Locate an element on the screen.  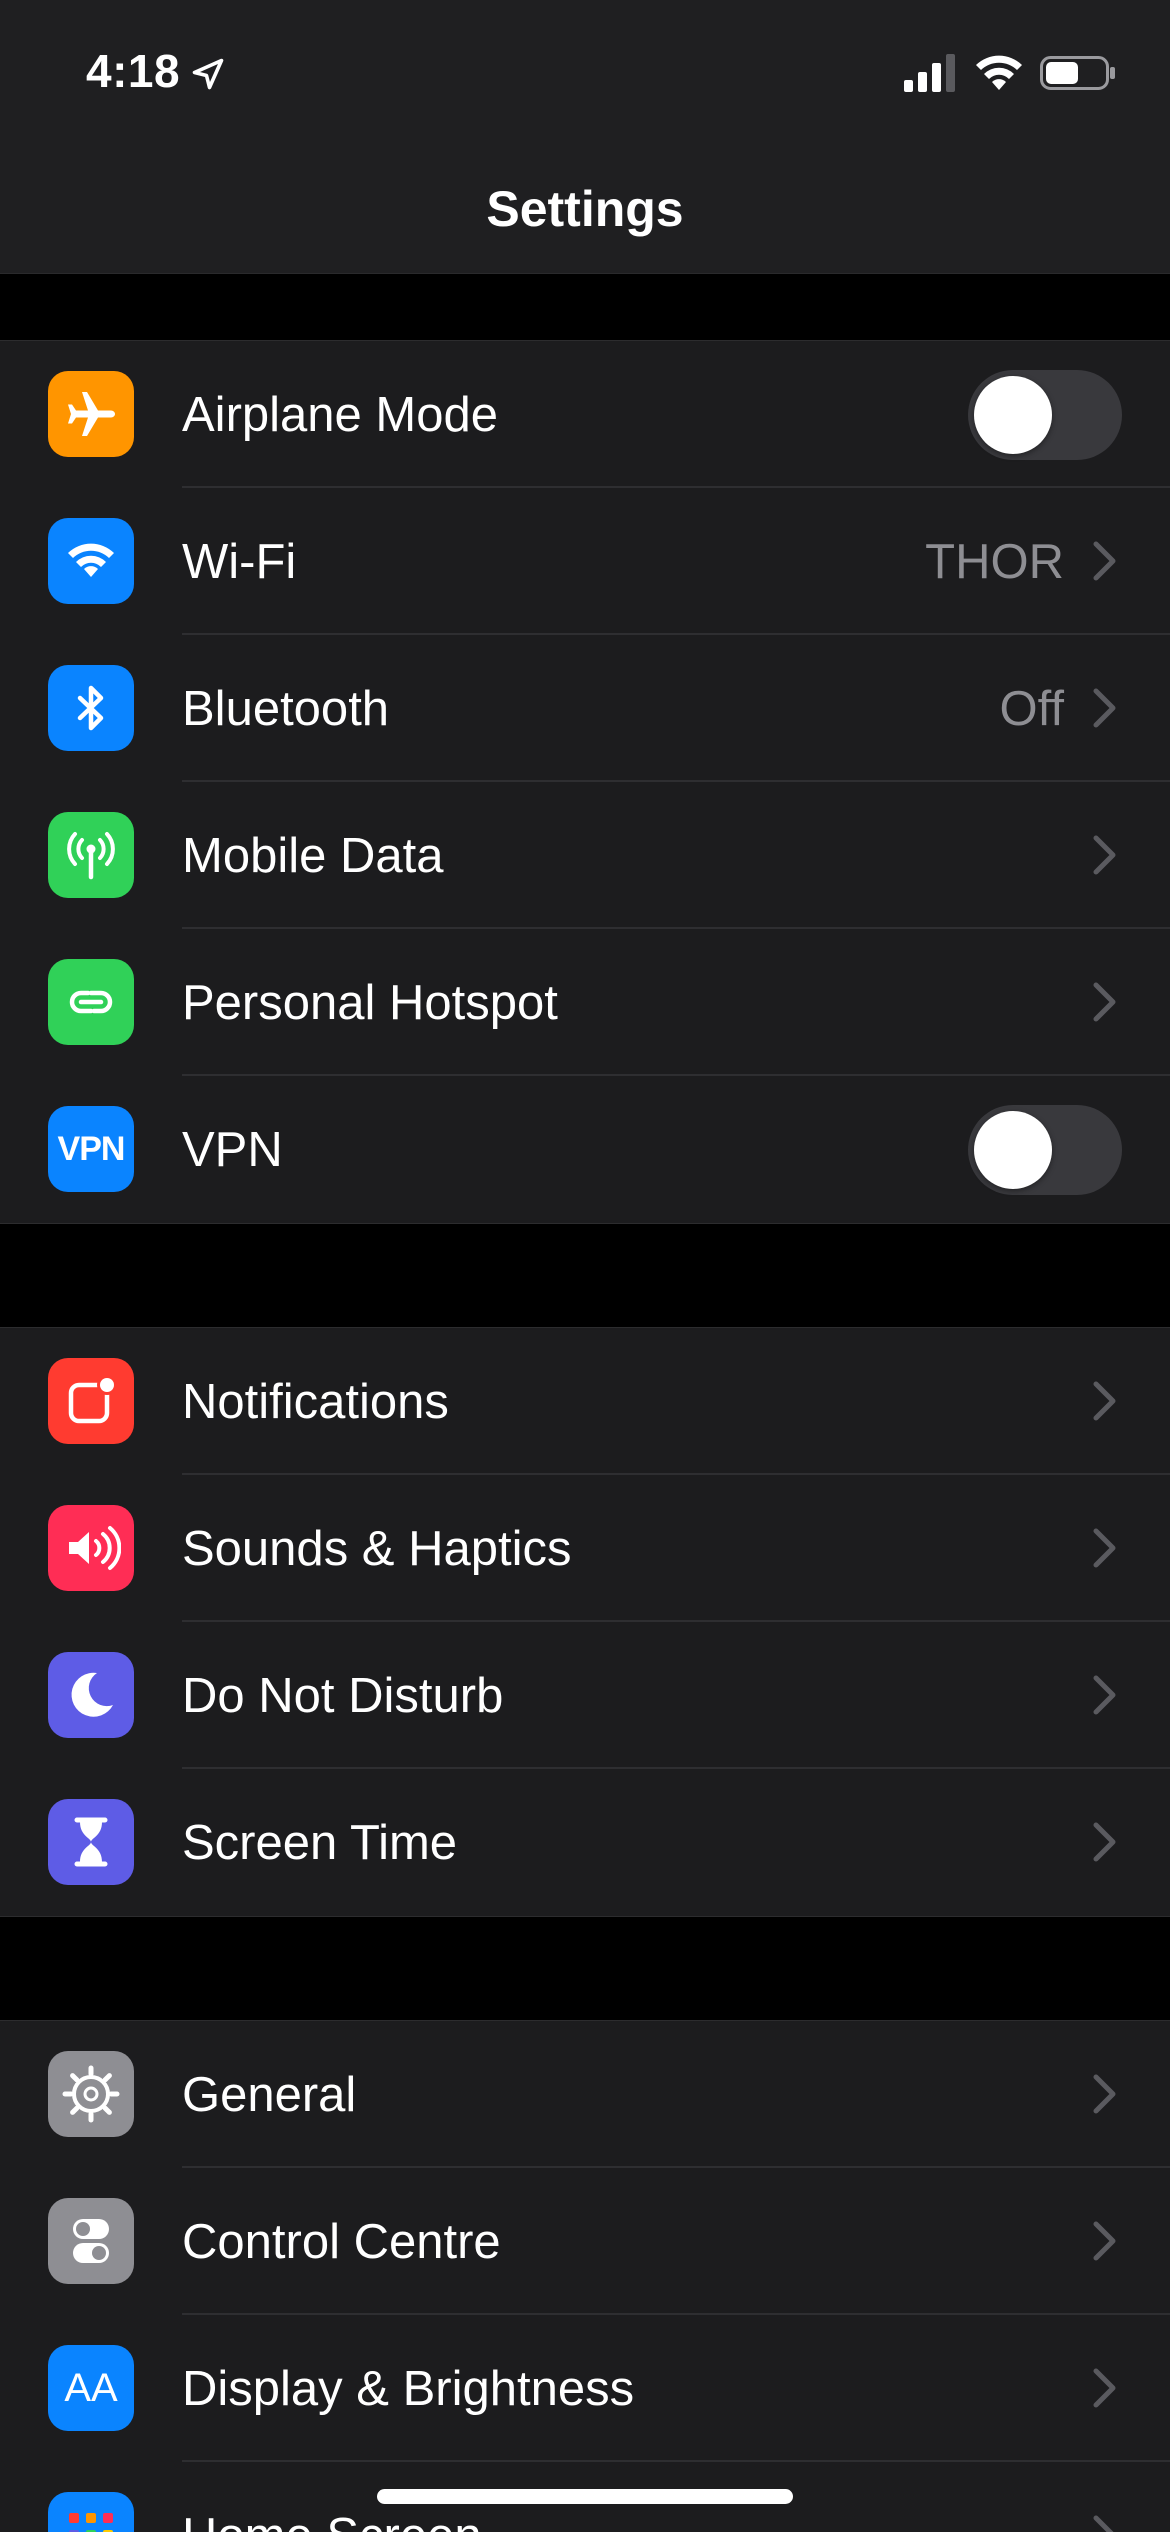
speaker-icon is located at coordinates (91, 1548).